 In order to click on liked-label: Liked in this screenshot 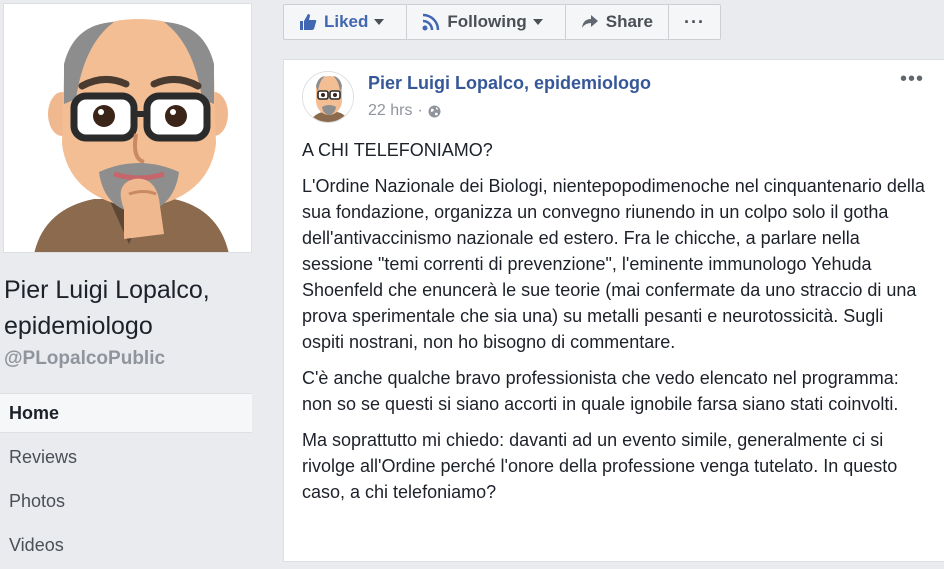, I will do `click(346, 21)`.